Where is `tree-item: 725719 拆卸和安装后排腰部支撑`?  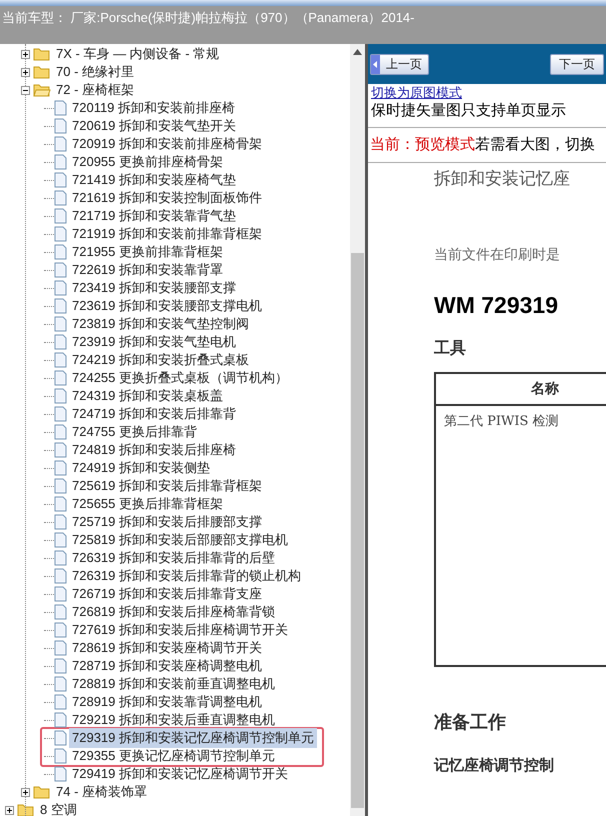 tree-item: 725719 拆卸和安装后排腰部支撑 is located at coordinates (167, 522).